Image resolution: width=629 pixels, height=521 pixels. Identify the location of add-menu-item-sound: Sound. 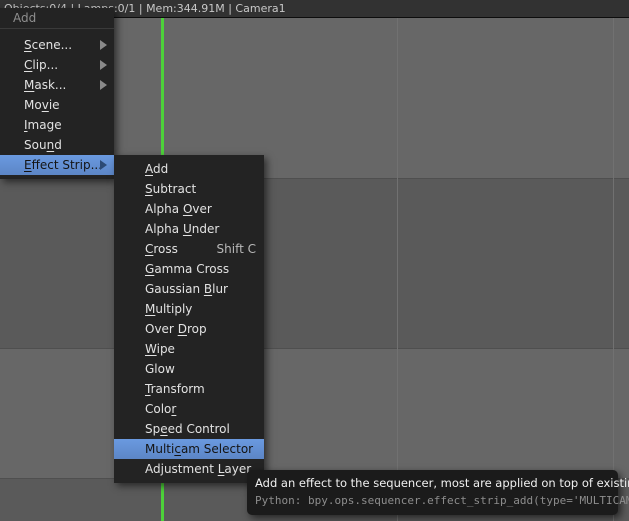
(57, 145).